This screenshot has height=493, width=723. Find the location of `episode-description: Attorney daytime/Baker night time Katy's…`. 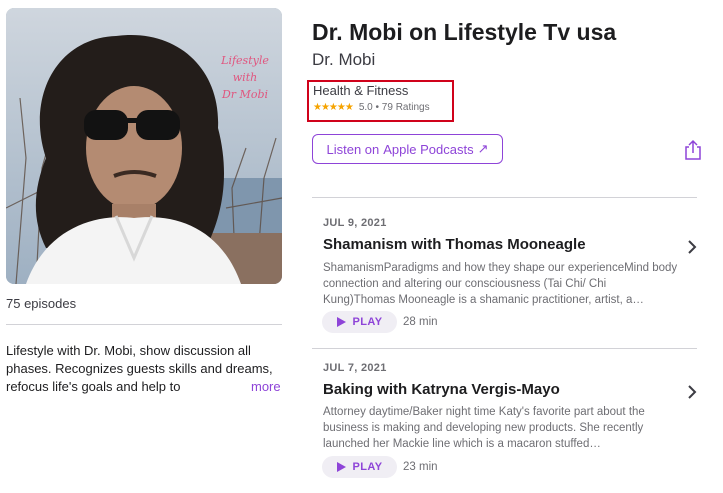

episode-description: Attorney daytime/Baker night time Katy's… is located at coordinates (484, 428).